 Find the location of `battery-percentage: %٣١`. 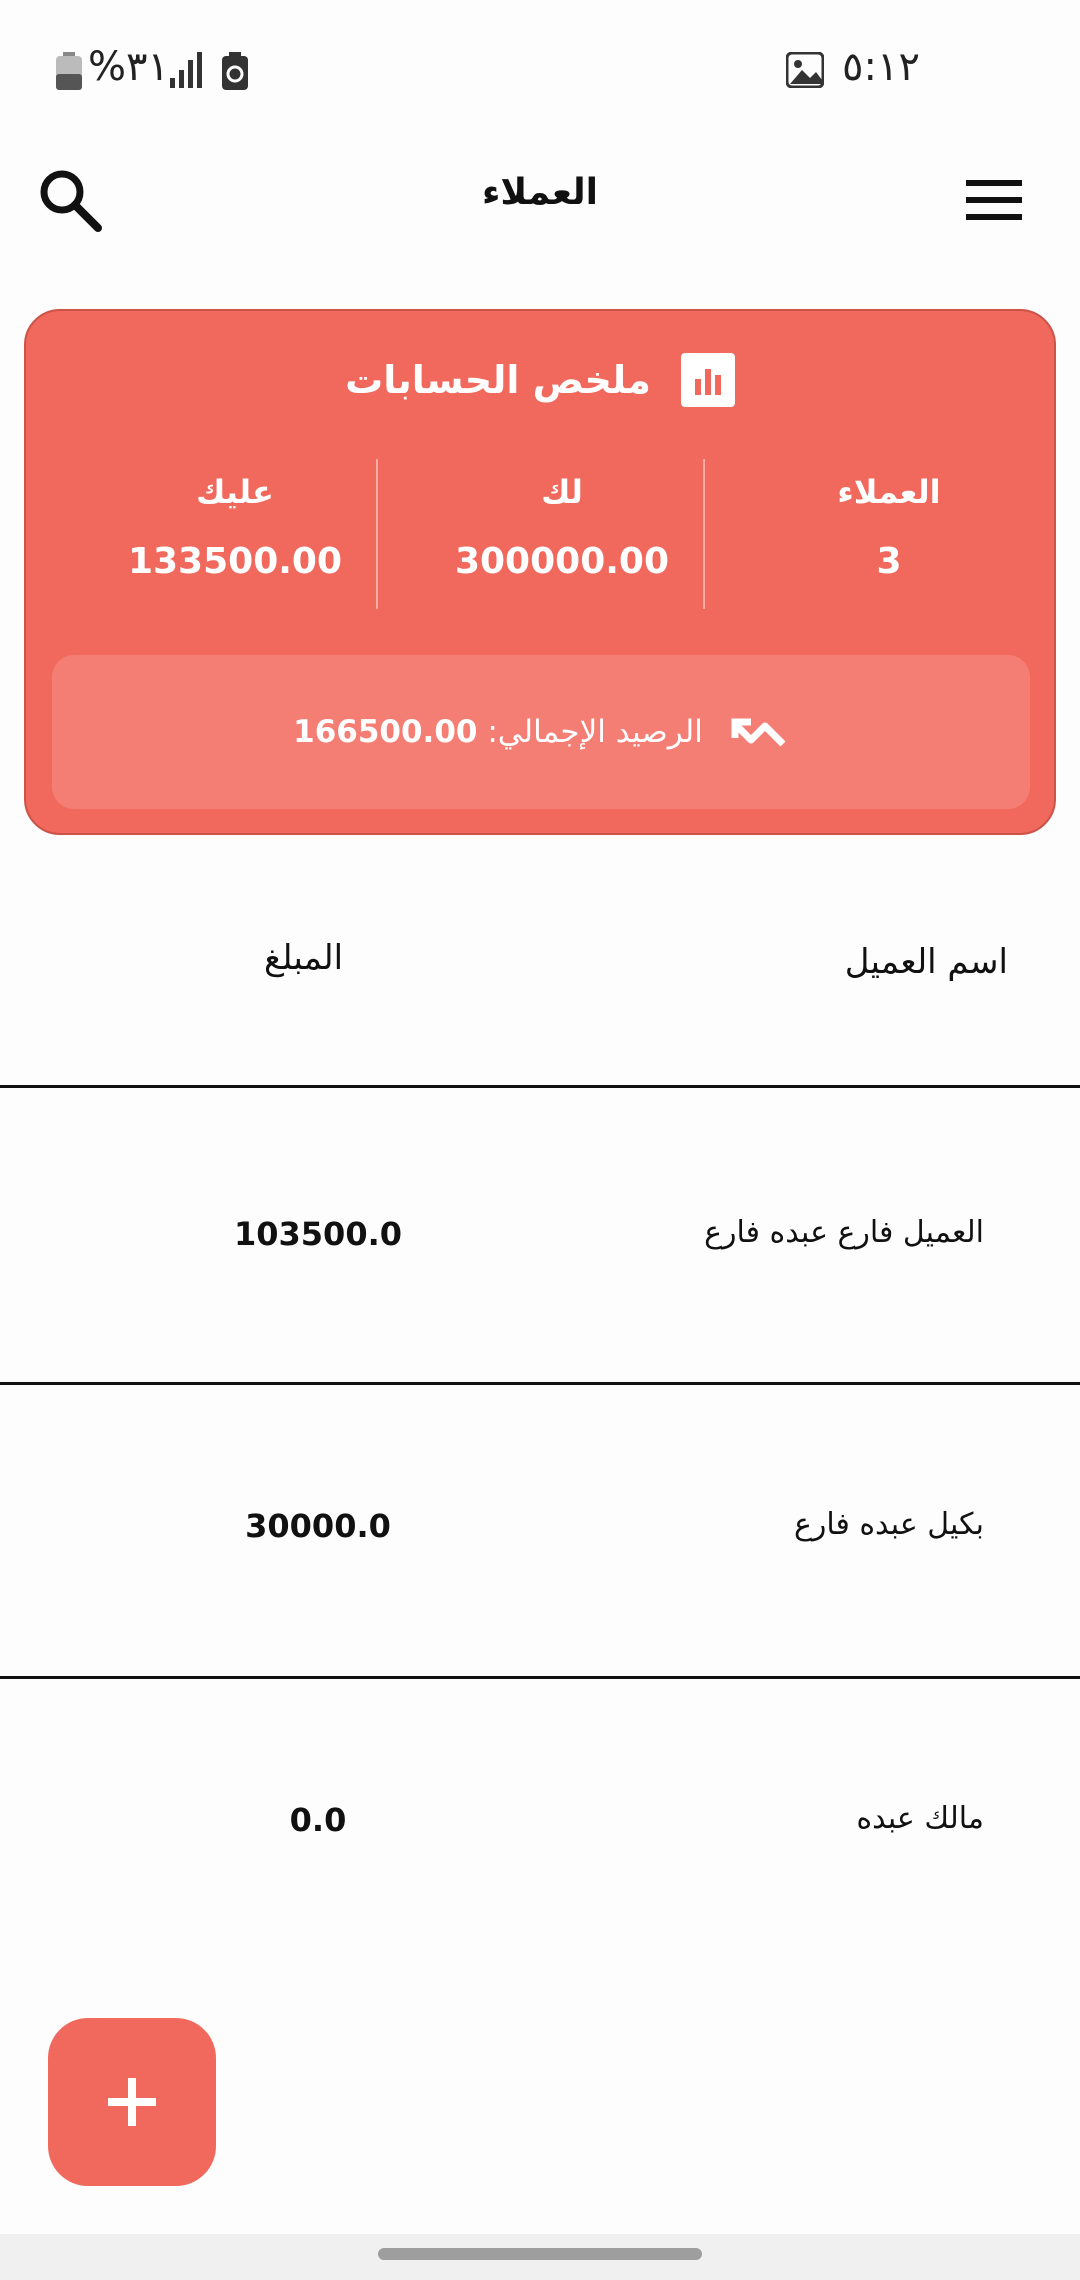

battery-percentage: %٣١ is located at coordinates (128, 67).